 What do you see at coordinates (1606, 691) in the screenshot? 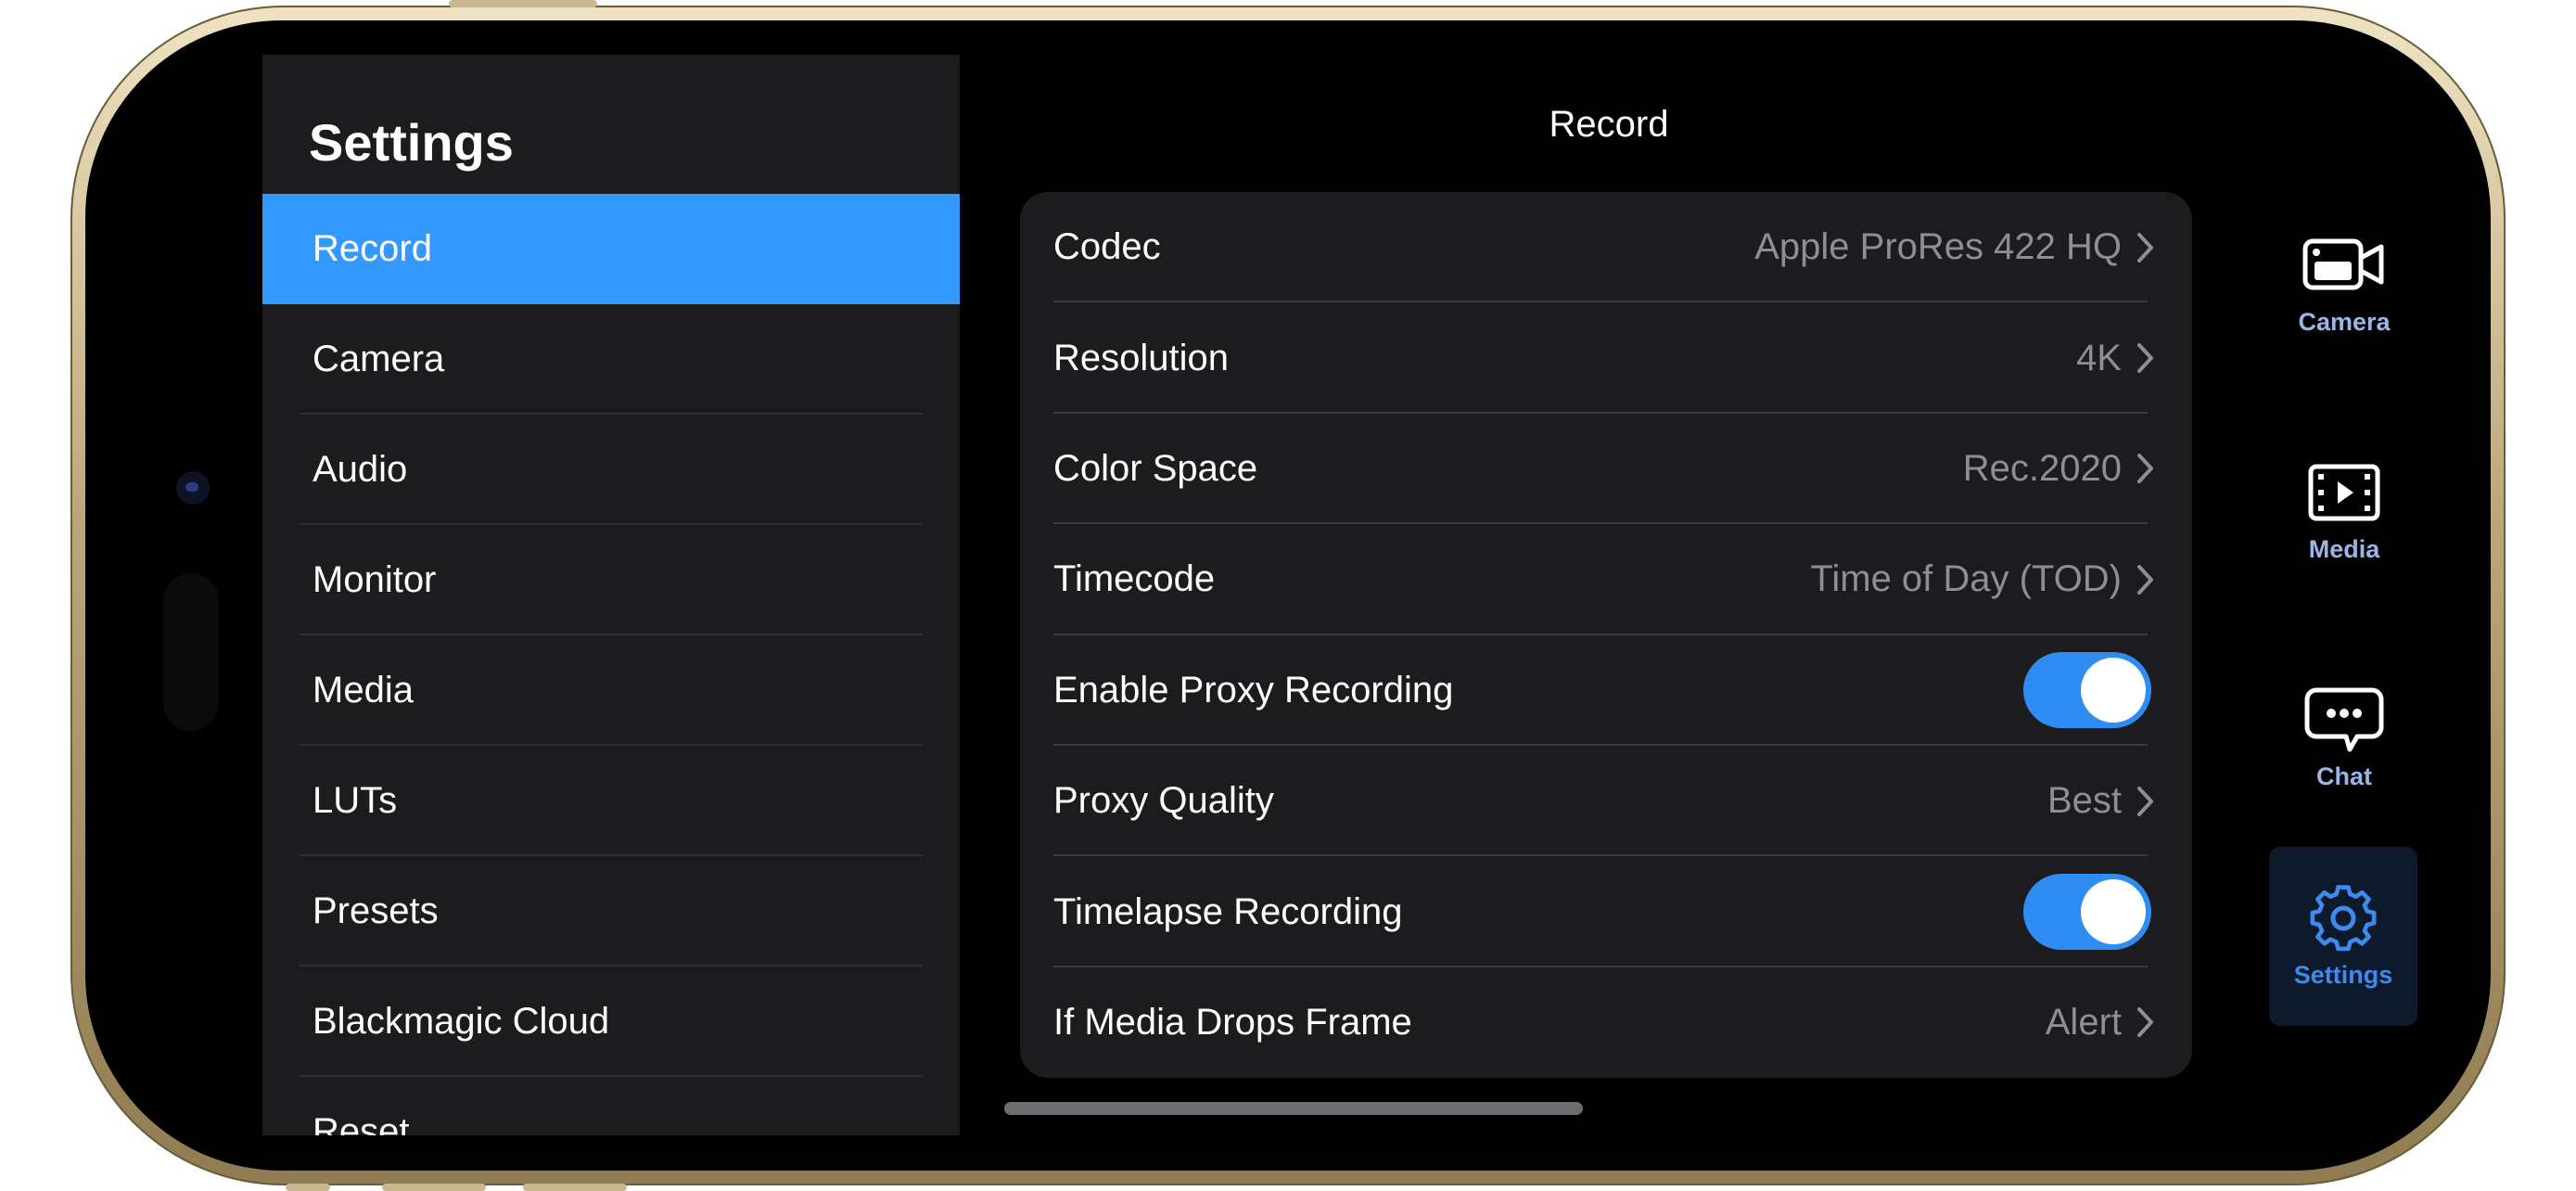
I see `setting-row-enable-proxy-recording: Enable Proxy Recording` at bounding box center [1606, 691].